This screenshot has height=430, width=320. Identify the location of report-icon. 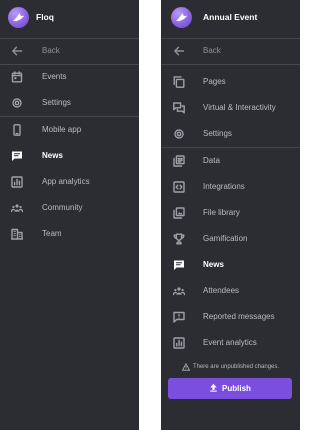
(179, 317).